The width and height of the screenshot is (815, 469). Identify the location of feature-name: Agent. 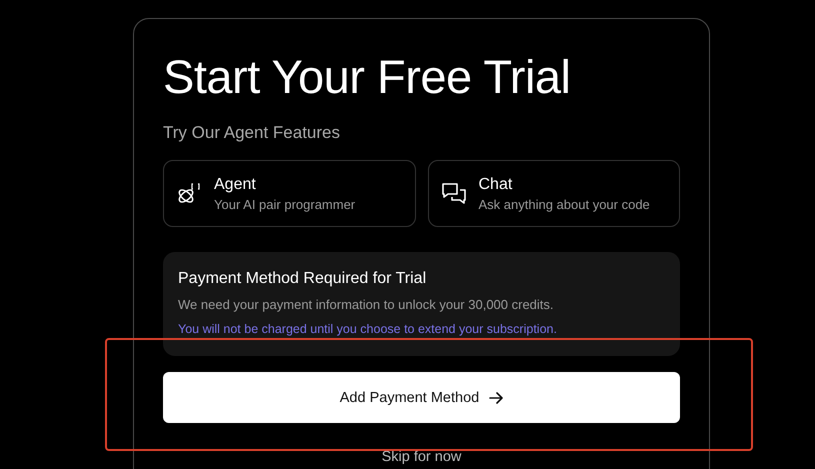
(235, 185).